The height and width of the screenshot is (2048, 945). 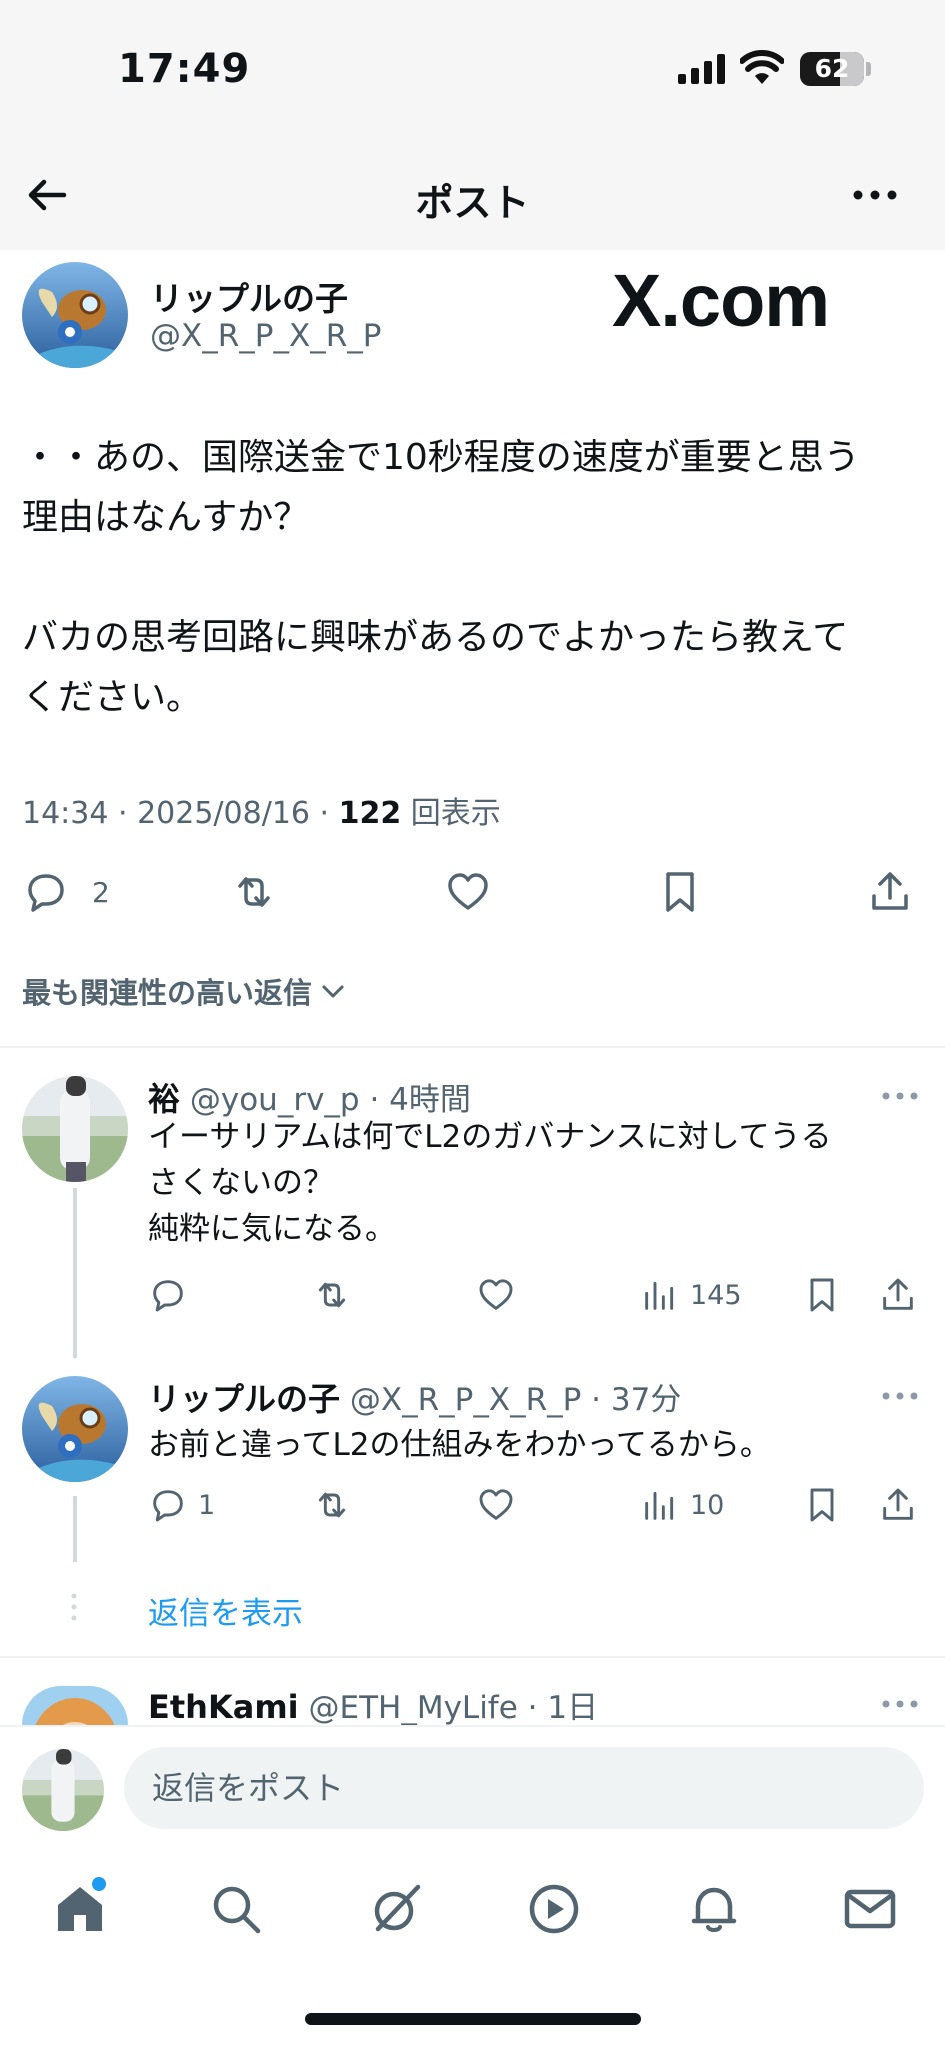 I want to click on messages-icon, so click(x=870, y=1909).